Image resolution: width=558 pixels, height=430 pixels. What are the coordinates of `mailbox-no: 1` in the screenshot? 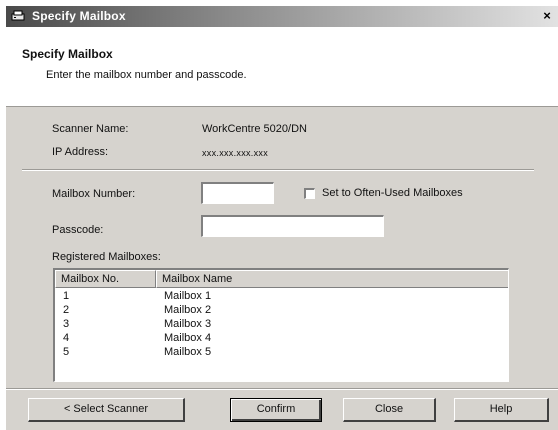 It's located at (66, 296).